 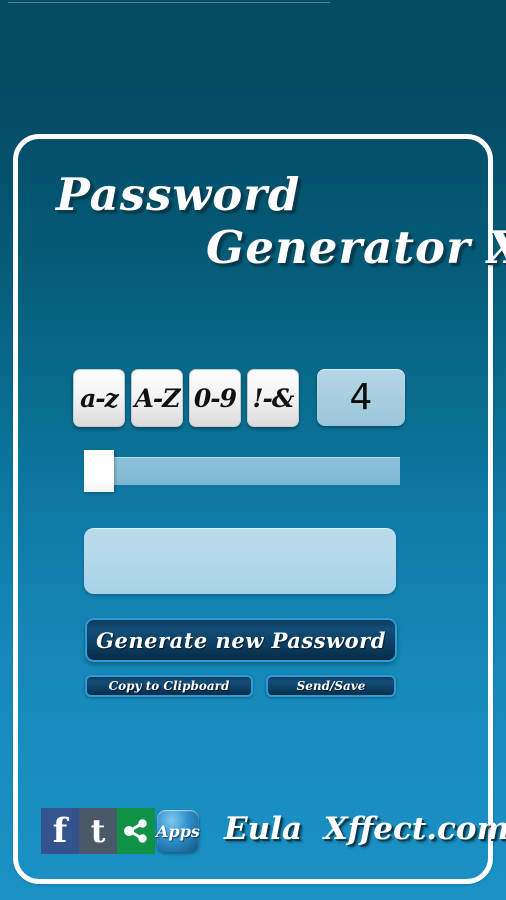 I want to click on copy-to-clipboard-button: Copy to Clipboard, so click(x=169, y=686).